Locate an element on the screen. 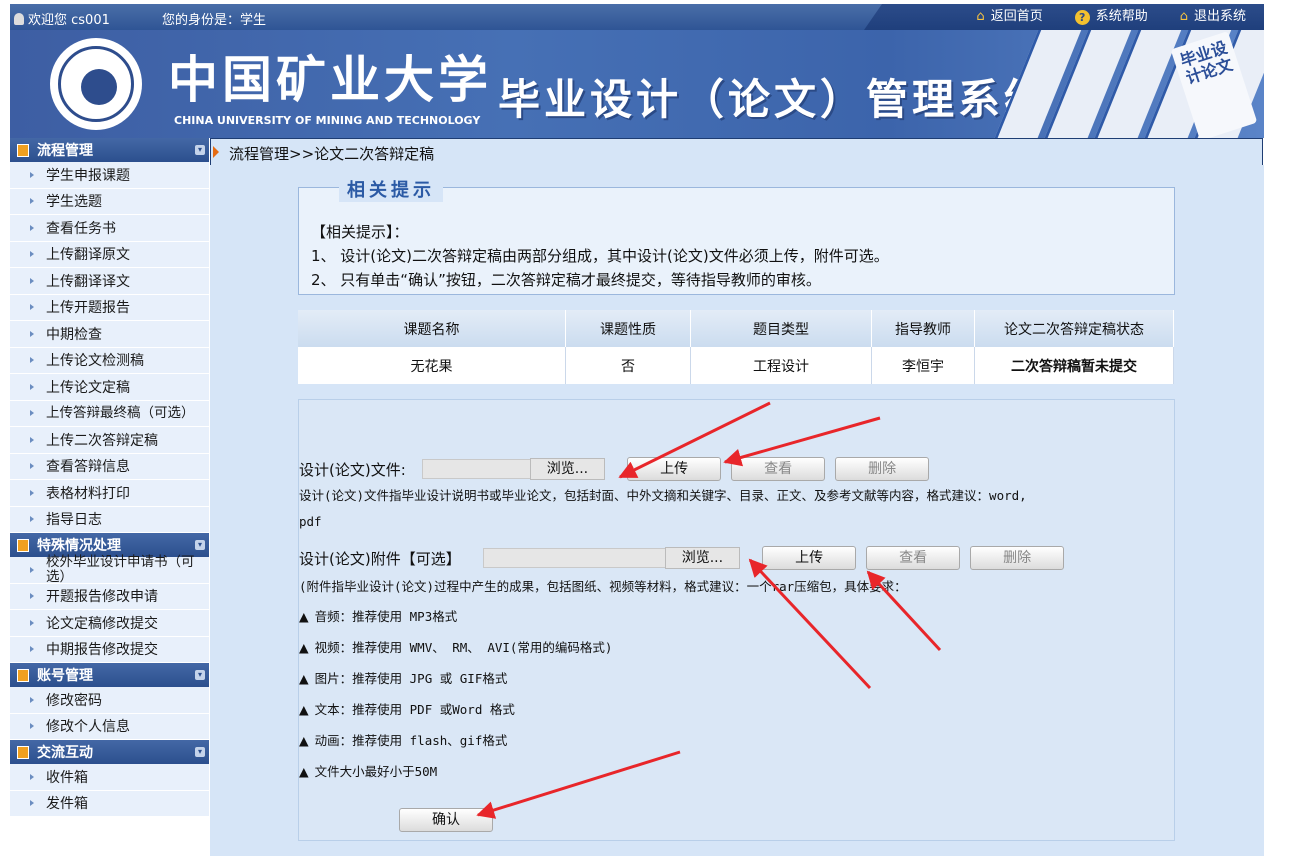 This screenshot has height=856, width=1316. tips-heading: 【相关提示】： is located at coordinates (360, 232).